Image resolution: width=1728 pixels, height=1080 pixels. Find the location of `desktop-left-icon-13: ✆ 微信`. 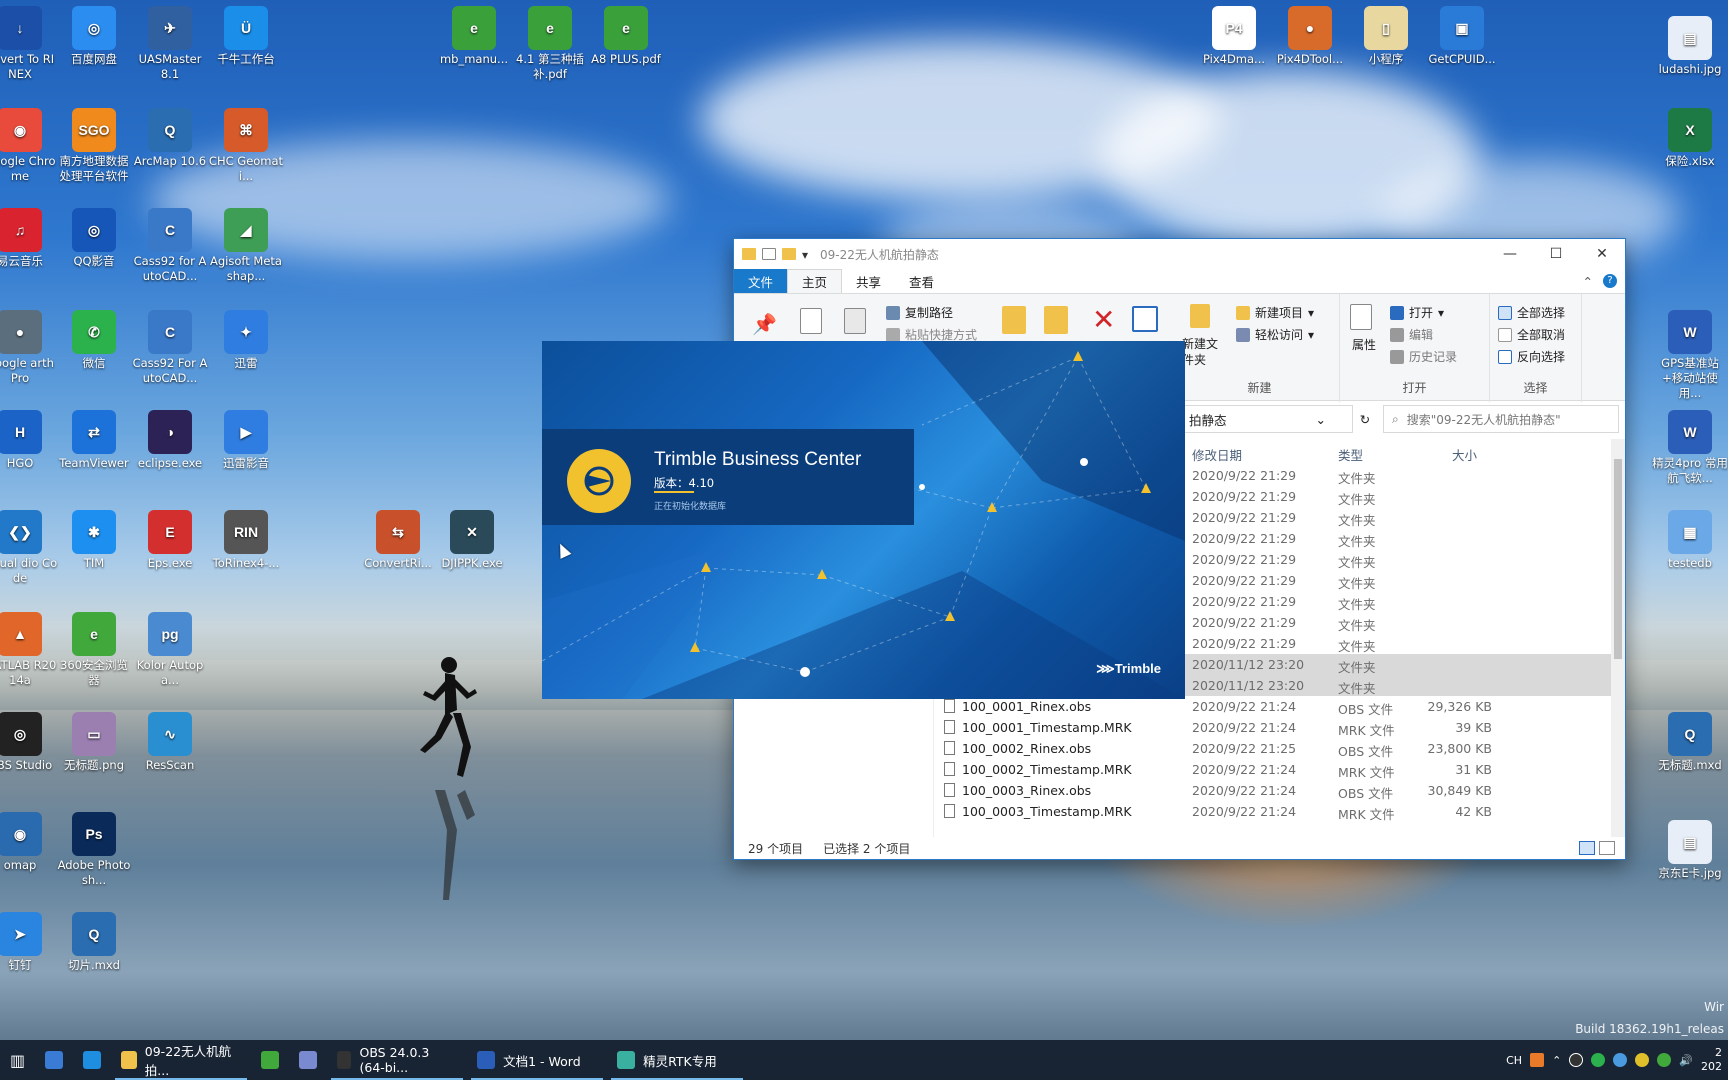

desktop-left-icon-13: ✆ 微信 is located at coordinates (94, 340).